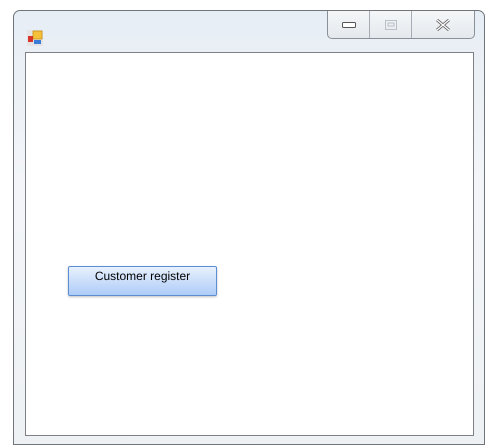 This screenshot has height=448, width=487. What do you see at coordinates (390, 25) in the screenshot?
I see `maximize-icon` at bounding box center [390, 25].